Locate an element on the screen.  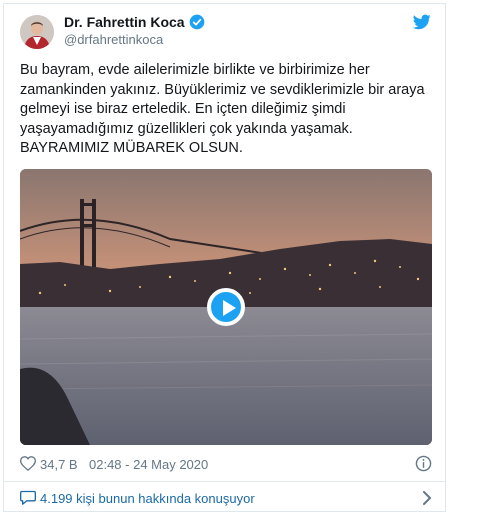
profile-photo-icon is located at coordinates (37, 32).